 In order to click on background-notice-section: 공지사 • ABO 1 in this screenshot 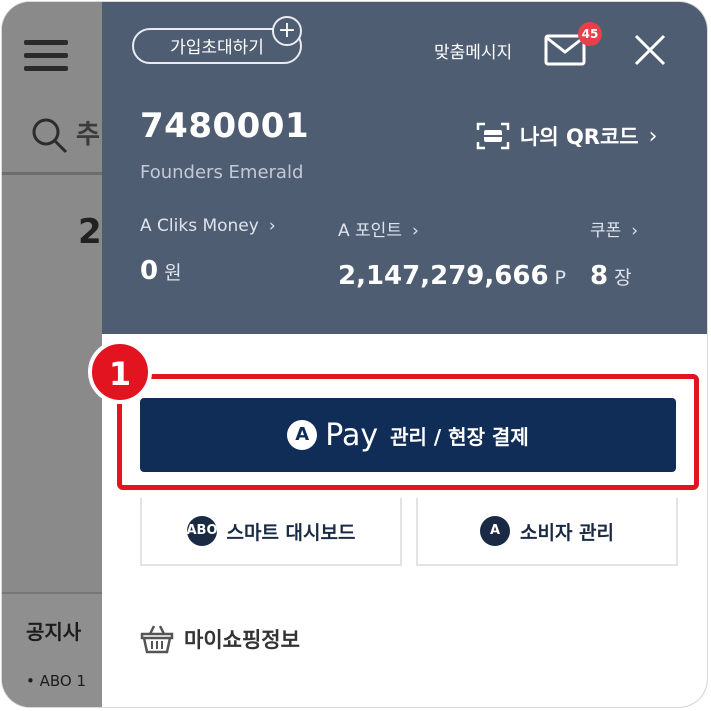, I will do `click(52, 649)`.